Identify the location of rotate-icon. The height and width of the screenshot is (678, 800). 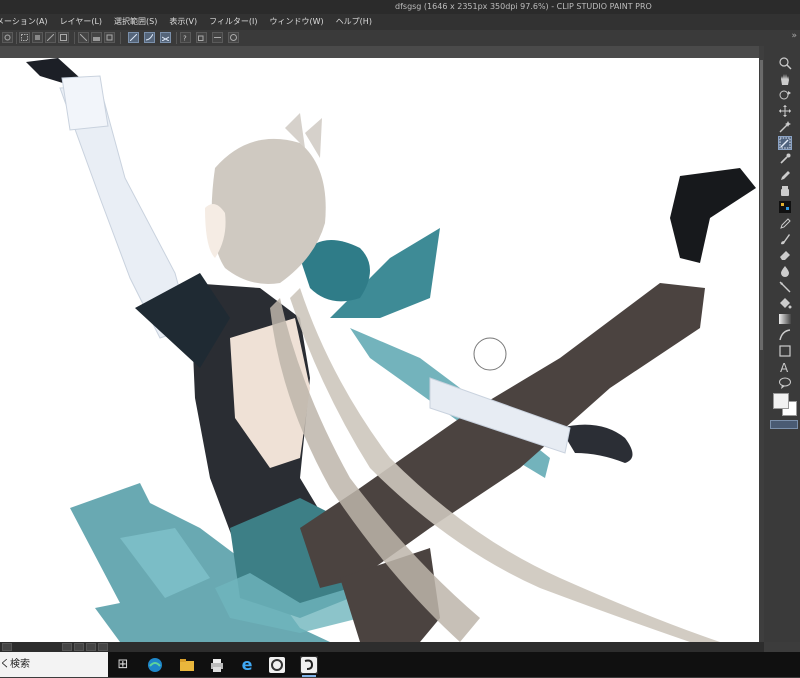
(785, 95).